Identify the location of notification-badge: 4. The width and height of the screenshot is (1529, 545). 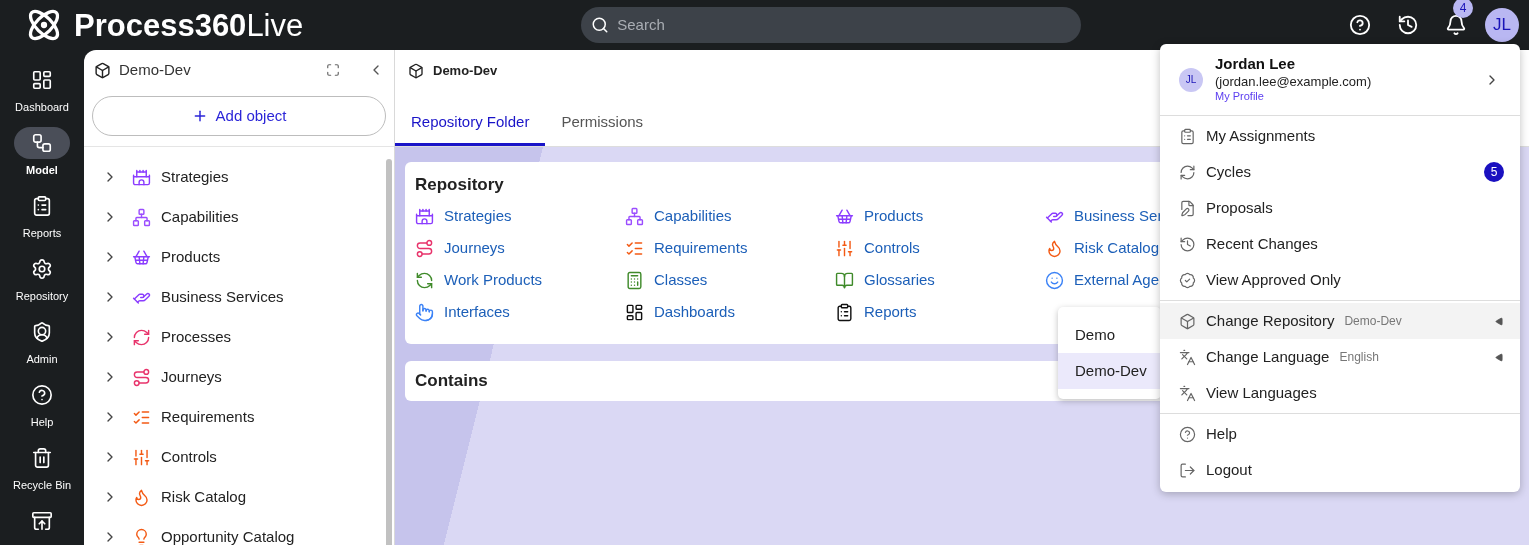
(1463, 9).